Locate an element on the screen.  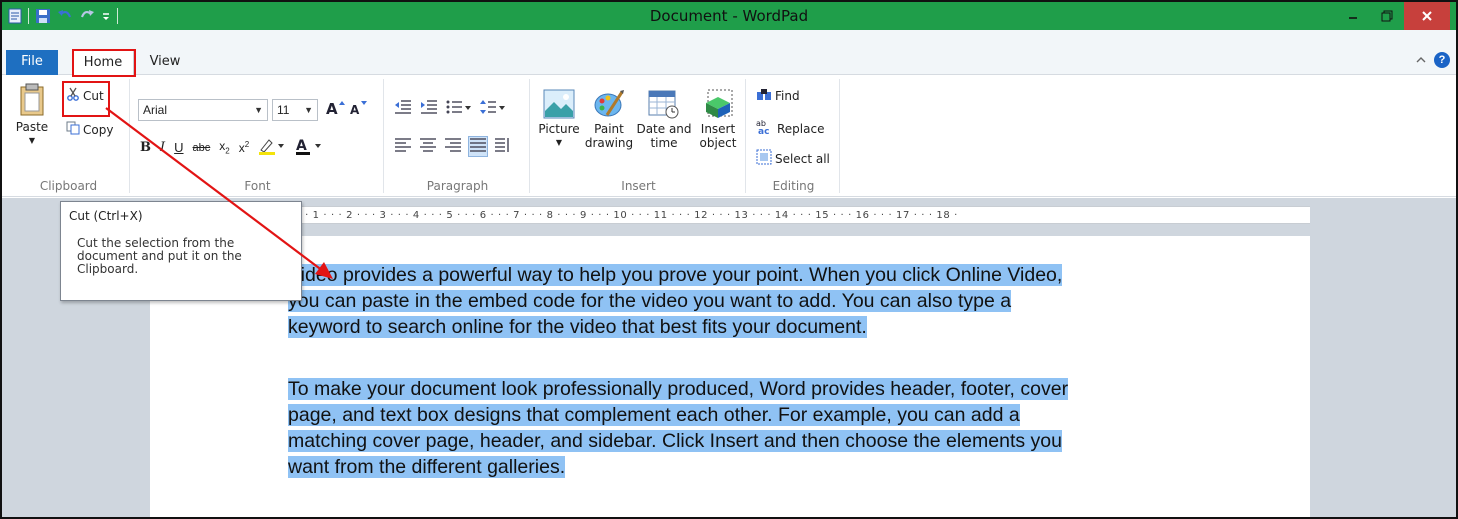
svg-text: ac is located at coordinates (763, 131).